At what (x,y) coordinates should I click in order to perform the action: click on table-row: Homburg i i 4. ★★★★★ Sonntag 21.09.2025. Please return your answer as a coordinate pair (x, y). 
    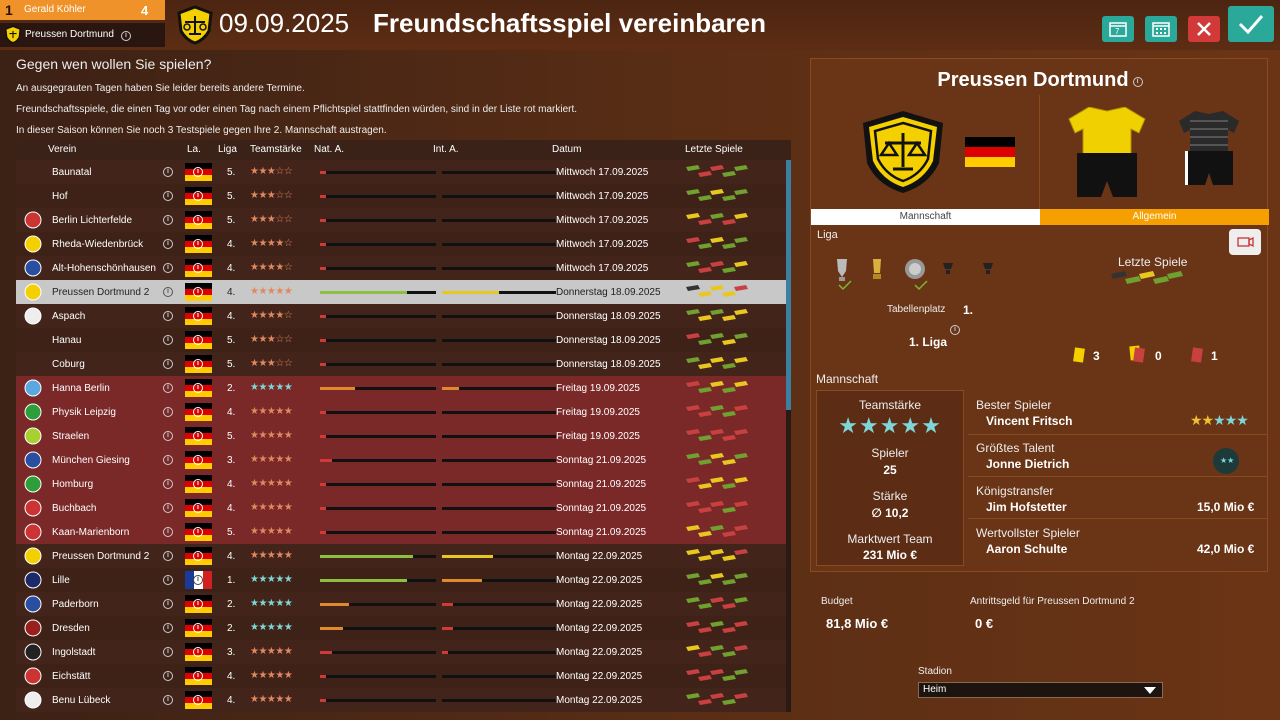
    Looking at the image, I should click on (401, 484).